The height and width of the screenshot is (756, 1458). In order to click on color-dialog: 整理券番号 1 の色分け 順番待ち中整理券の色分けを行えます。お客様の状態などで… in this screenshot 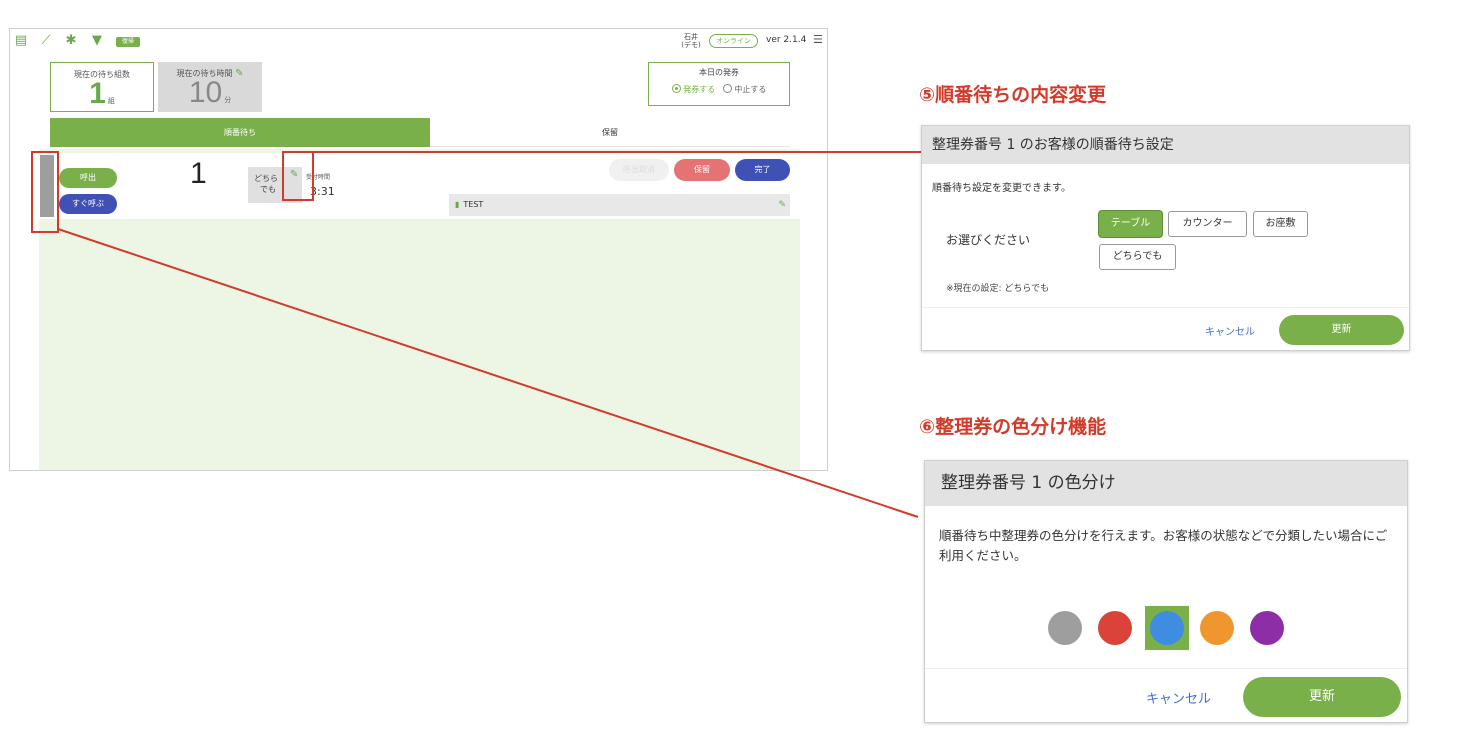, I will do `click(1166, 591)`.